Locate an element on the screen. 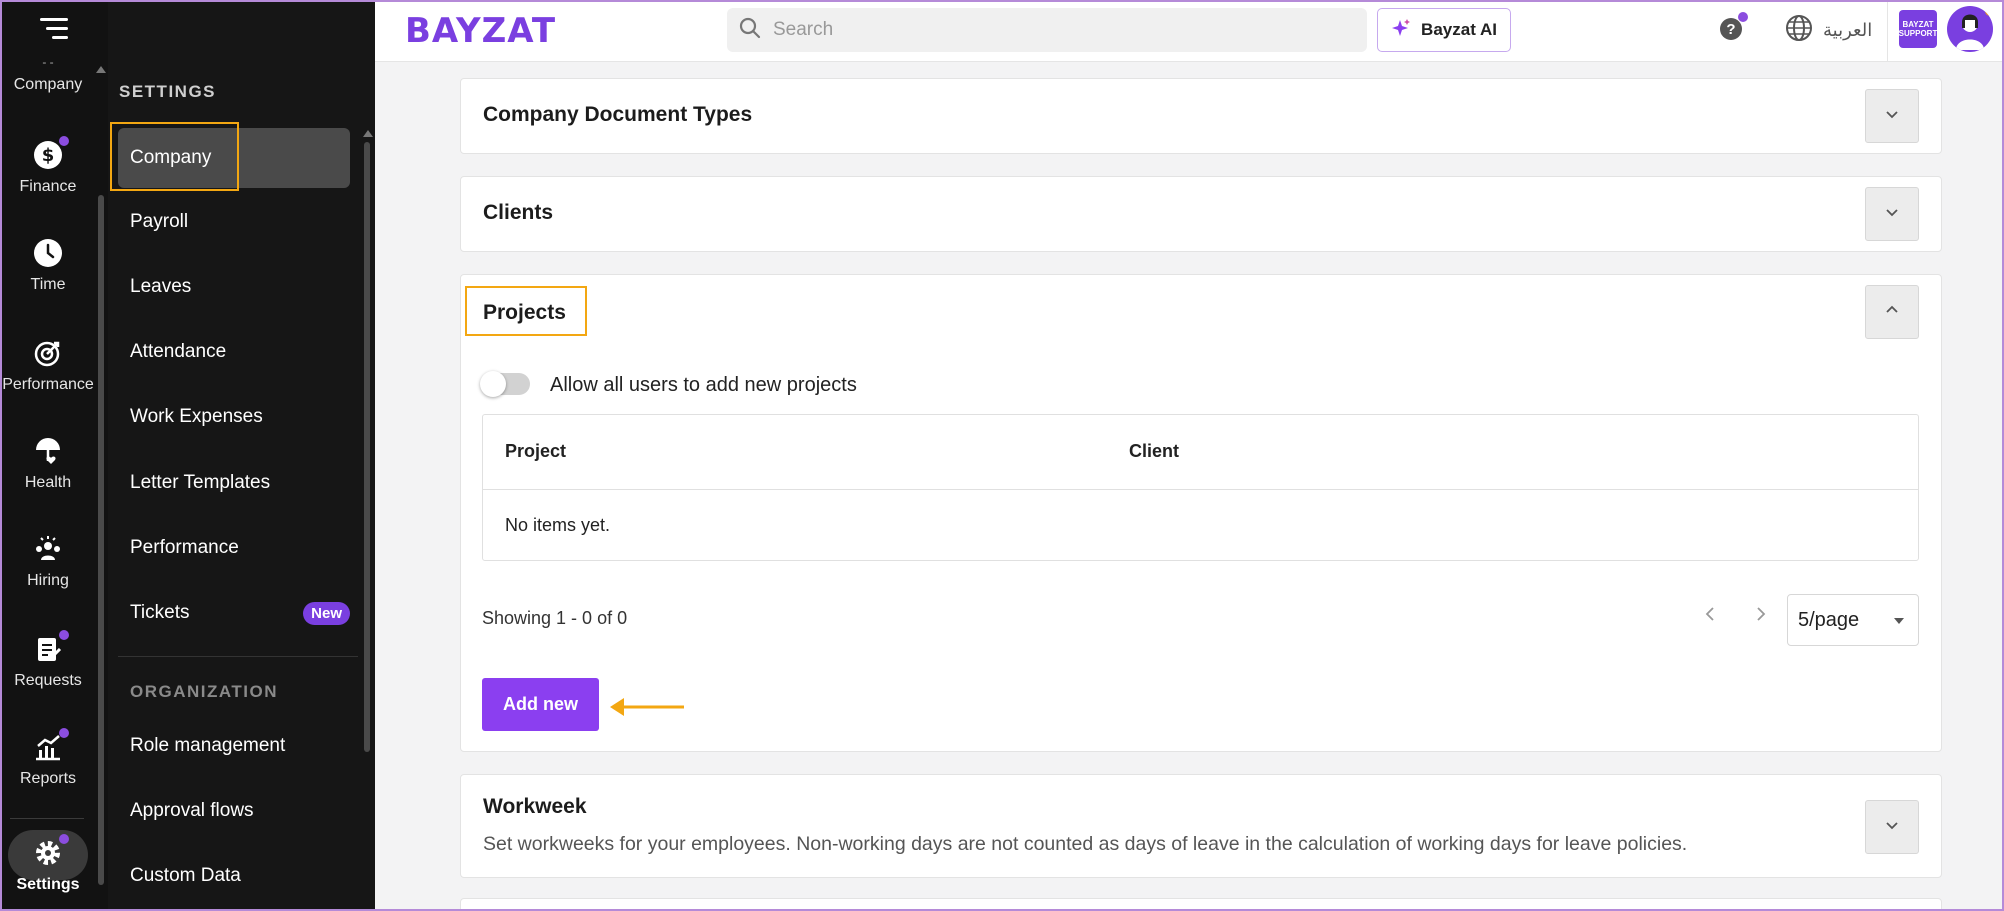 This screenshot has width=2004, height=911. rail-item-finance: $ Finance is located at coordinates (48, 166).